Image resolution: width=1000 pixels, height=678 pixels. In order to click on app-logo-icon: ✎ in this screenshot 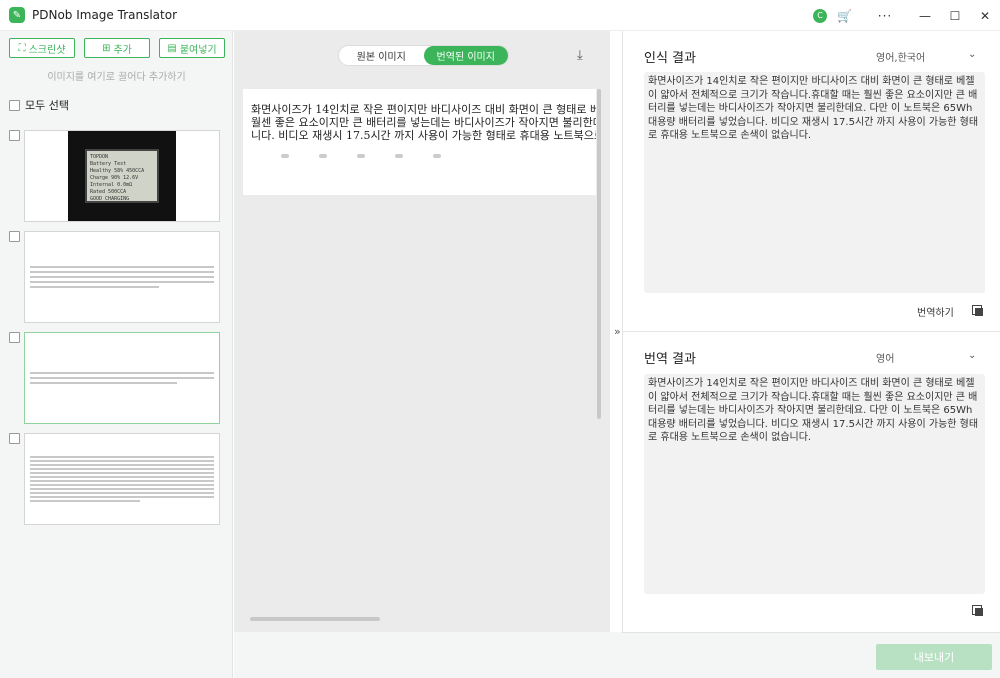, I will do `click(17, 15)`.